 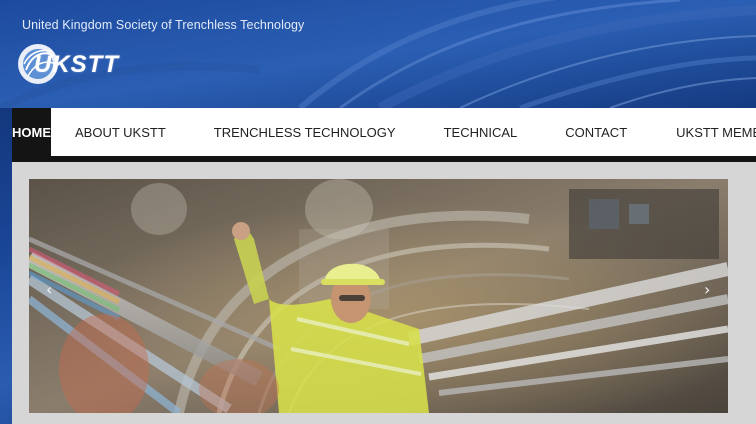 I want to click on nav-item-about: ABOUT UKSTT, so click(x=120, y=132).